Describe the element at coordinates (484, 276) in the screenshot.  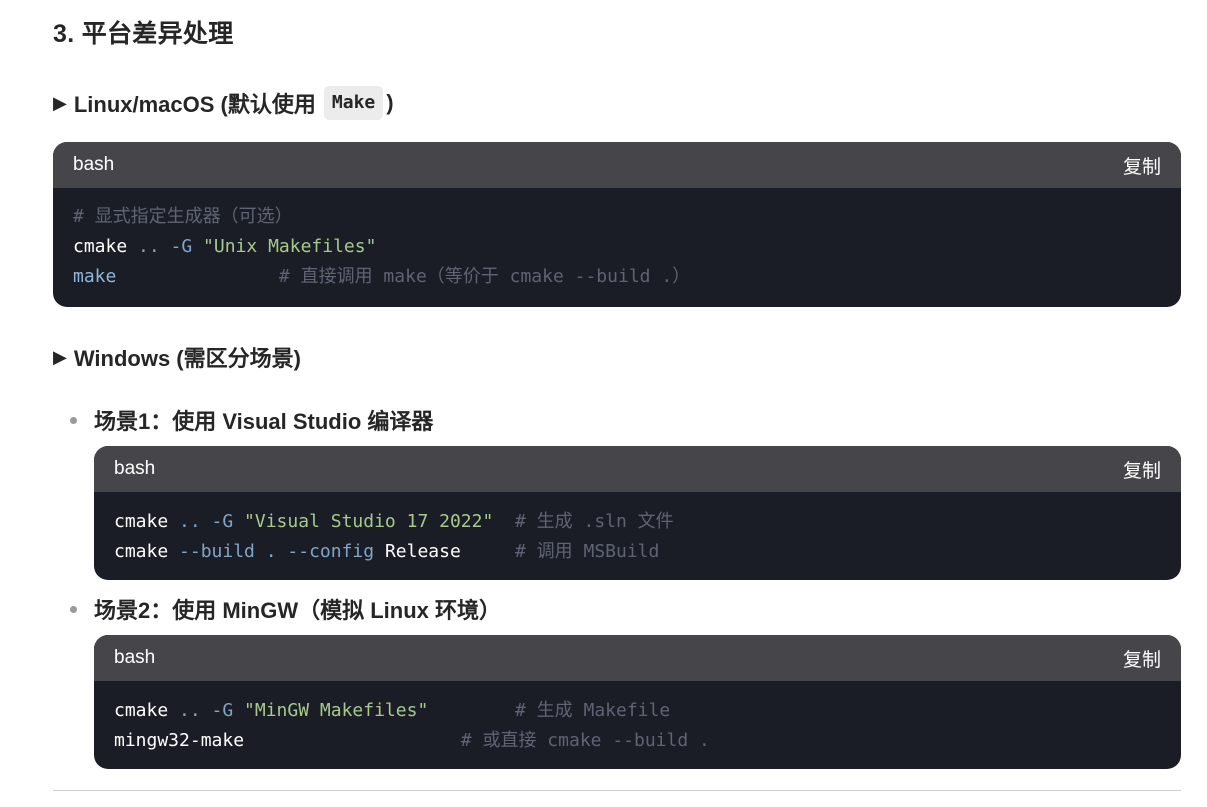
I see `code-comment: # 直接调用 make（等价于 cmake --build .）` at that location.